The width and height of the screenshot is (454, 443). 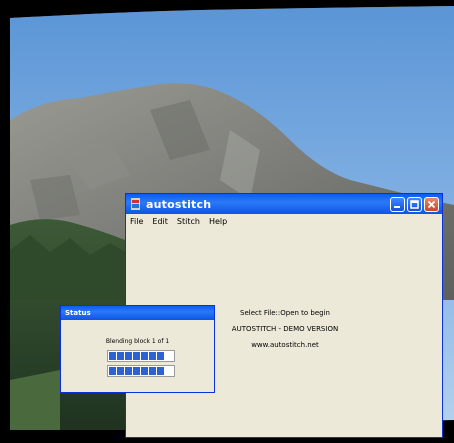 I want to click on minimize-icon, so click(x=397, y=206).